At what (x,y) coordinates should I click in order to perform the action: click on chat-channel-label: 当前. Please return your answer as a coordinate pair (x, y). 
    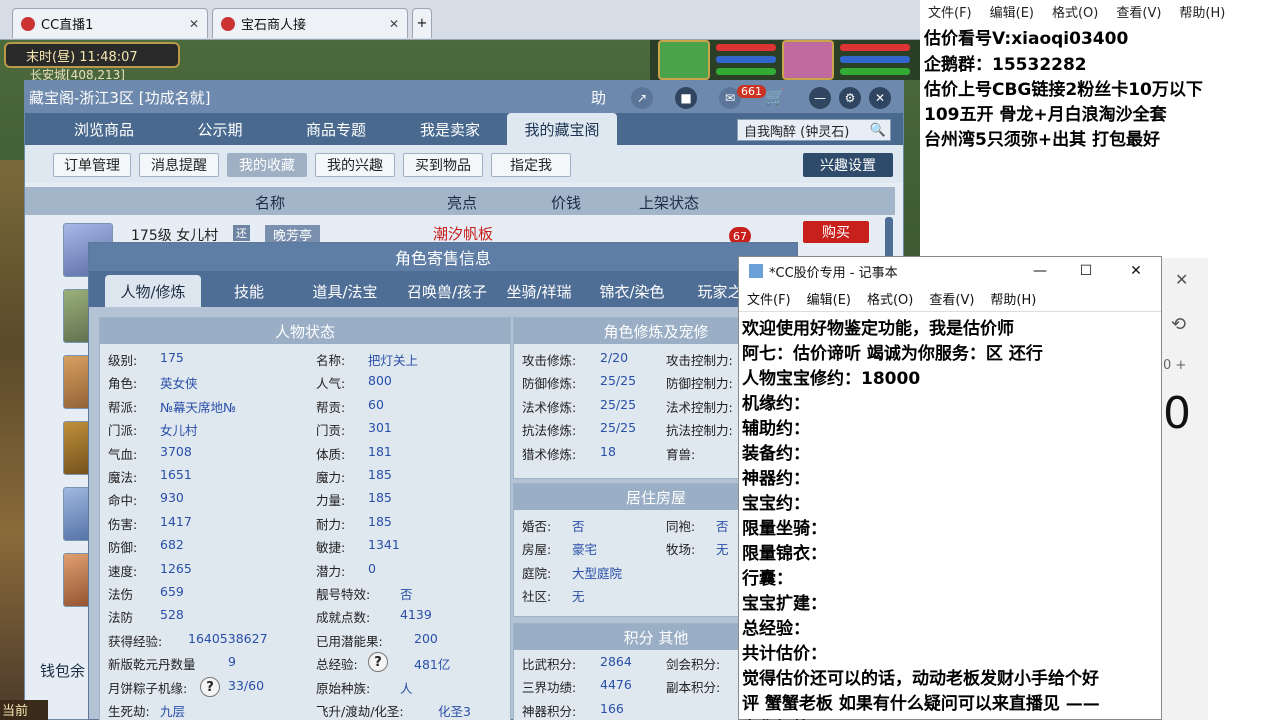
    Looking at the image, I should click on (24, 710).